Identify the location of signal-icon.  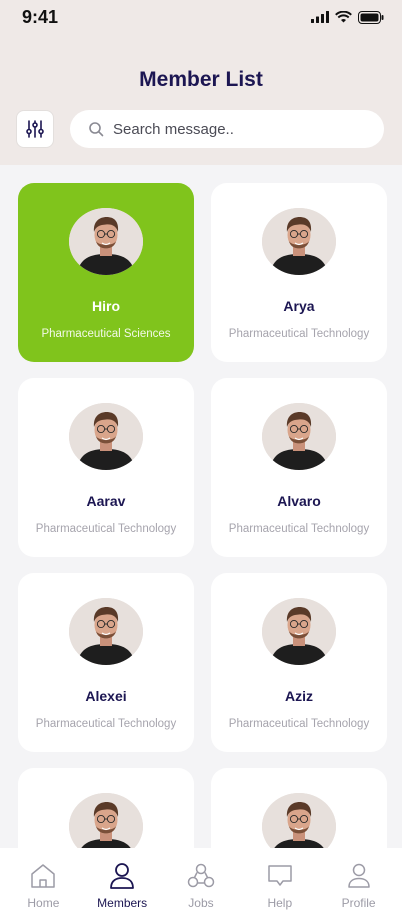
(320, 17).